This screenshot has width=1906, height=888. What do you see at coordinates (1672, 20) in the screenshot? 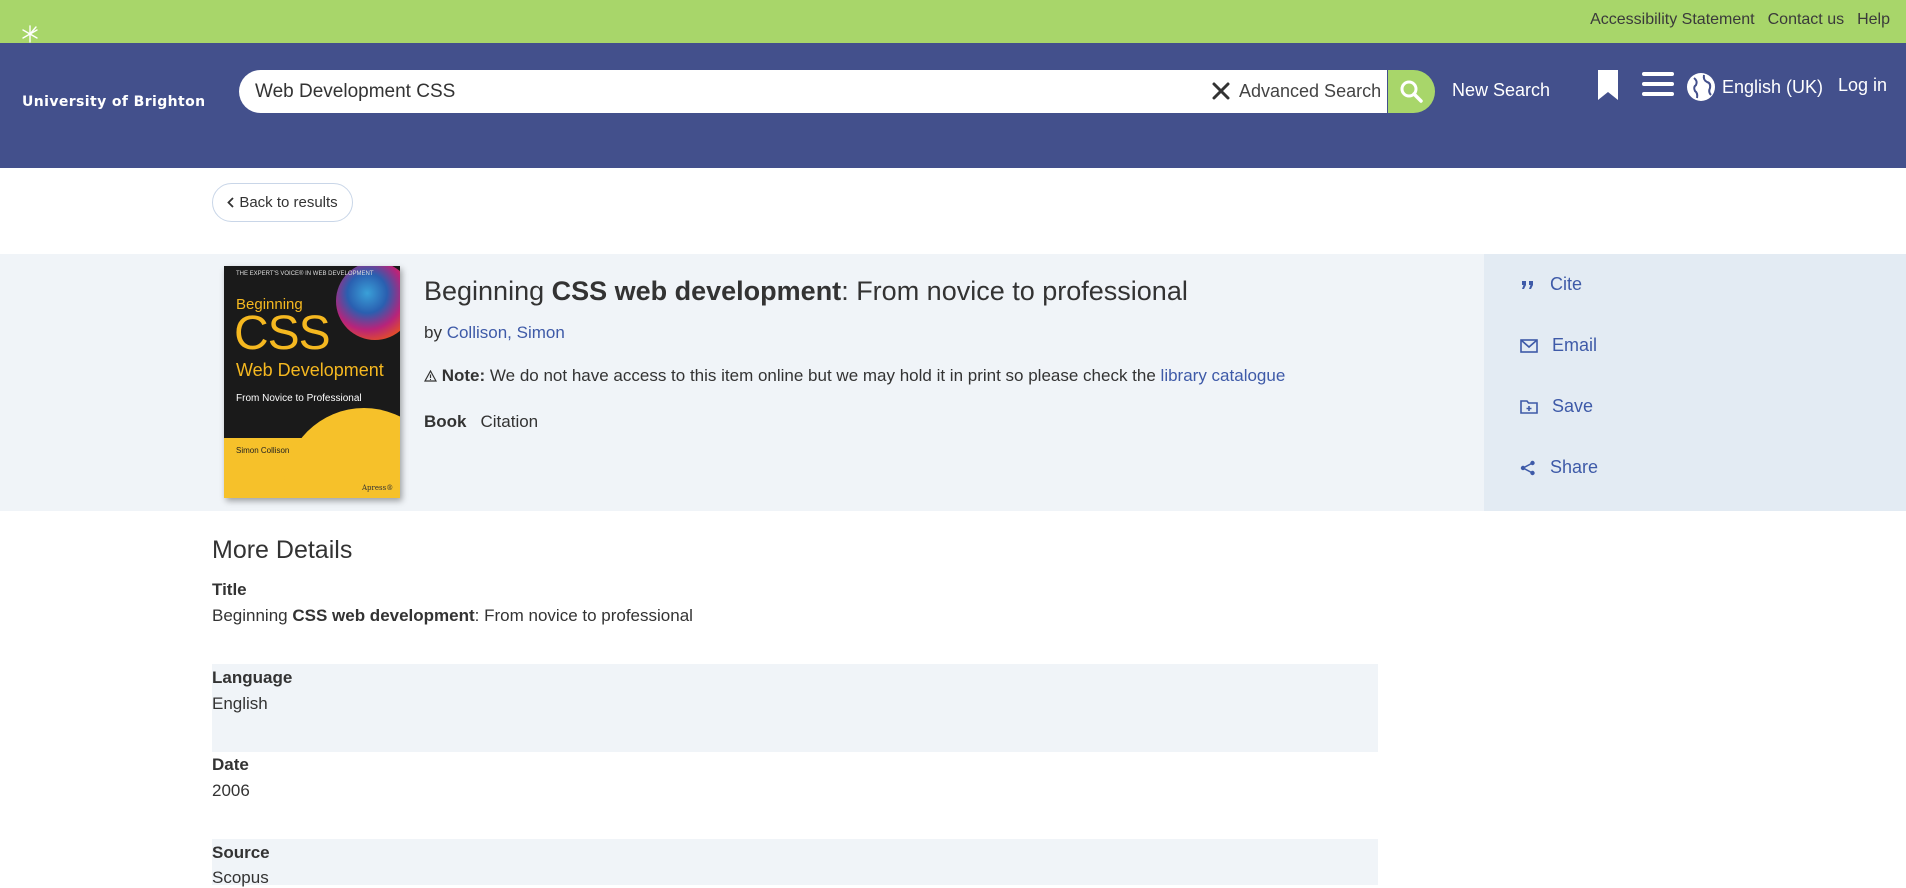
I see `accessibility-statement-link: Accessibility Statement` at bounding box center [1672, 20].